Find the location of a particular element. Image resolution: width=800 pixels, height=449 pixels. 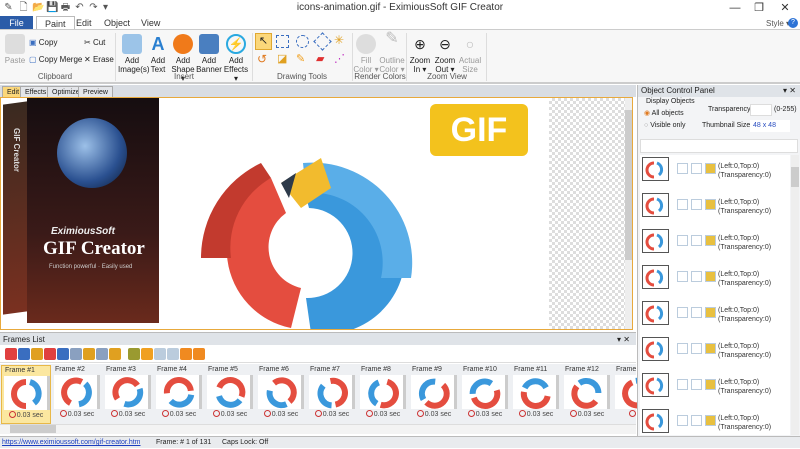

cut-button: ✂ Cut is located at coordinates (94, 42).